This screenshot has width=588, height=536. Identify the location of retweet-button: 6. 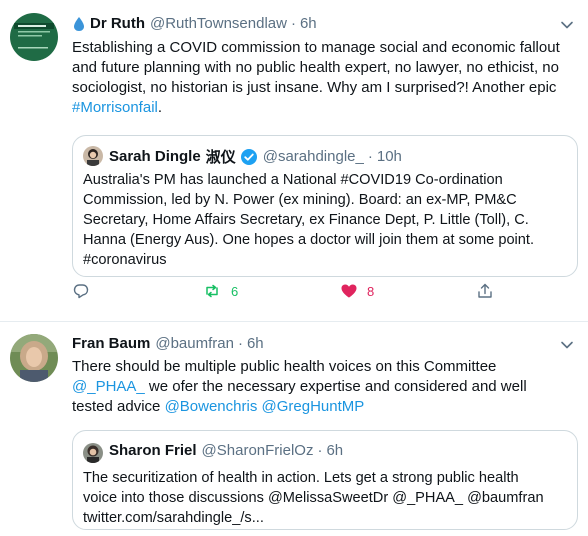
(220, 291).